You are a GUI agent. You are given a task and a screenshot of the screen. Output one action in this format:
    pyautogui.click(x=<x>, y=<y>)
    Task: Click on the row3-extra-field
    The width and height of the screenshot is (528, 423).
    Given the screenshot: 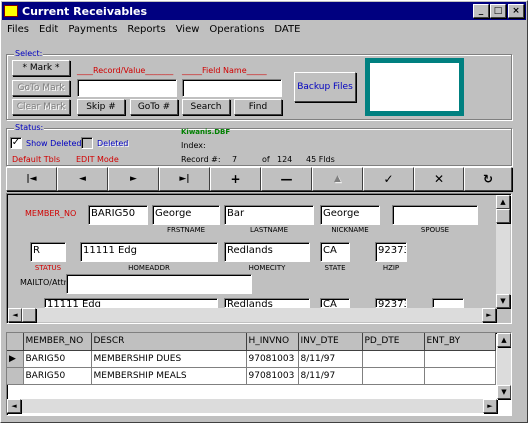 What is the action you would take?
    pyautogui.click(x=448, y=303)
    